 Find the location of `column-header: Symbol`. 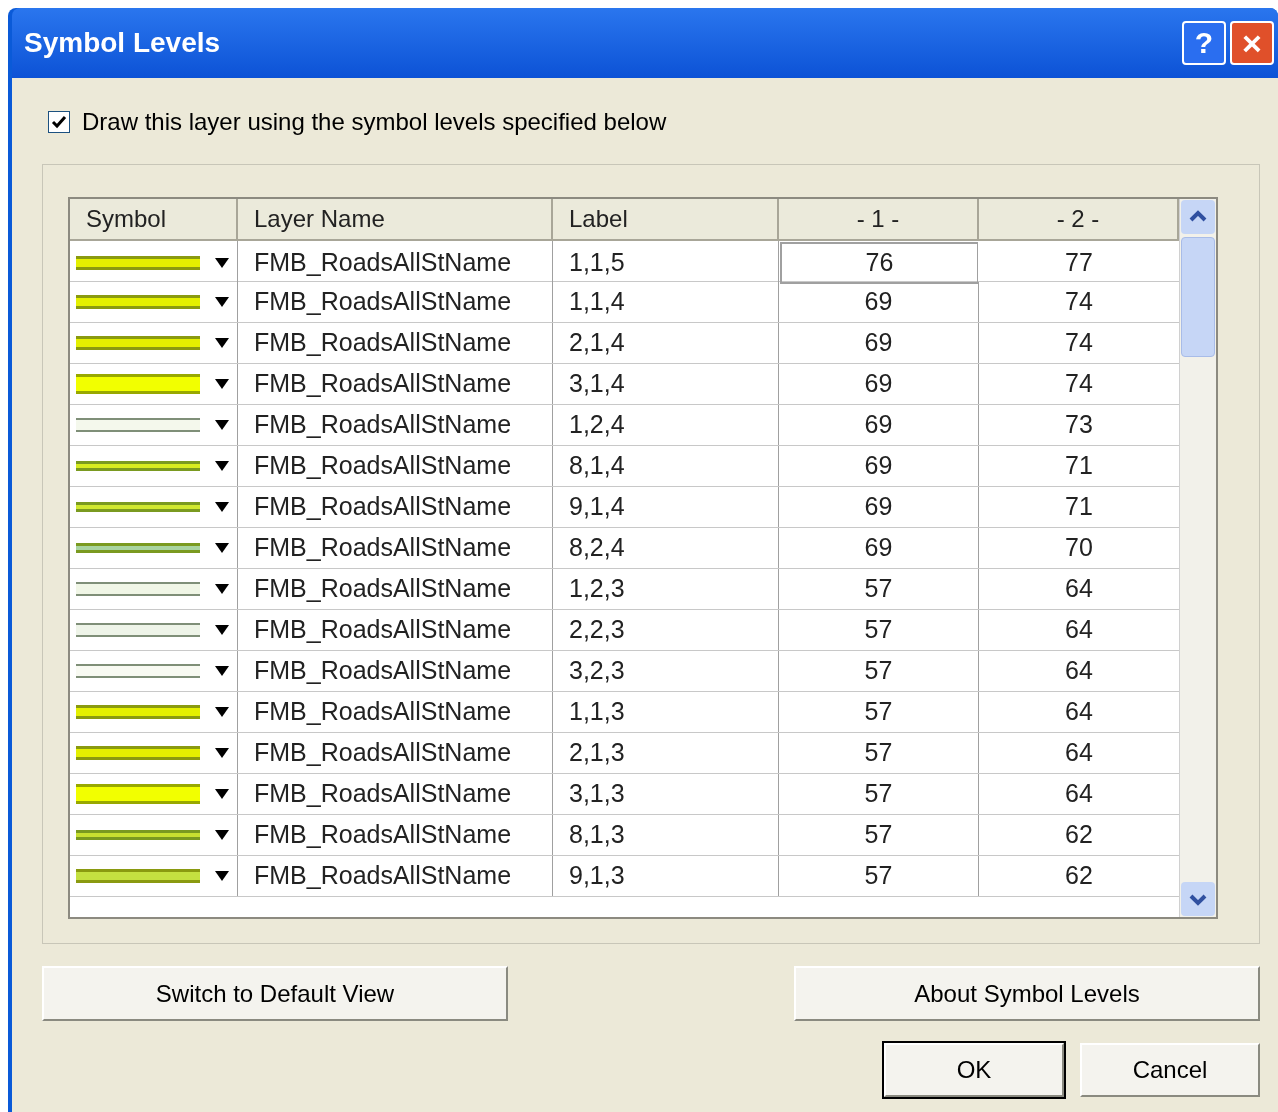

column-header: Symbol is located at coordinates (154, 220).